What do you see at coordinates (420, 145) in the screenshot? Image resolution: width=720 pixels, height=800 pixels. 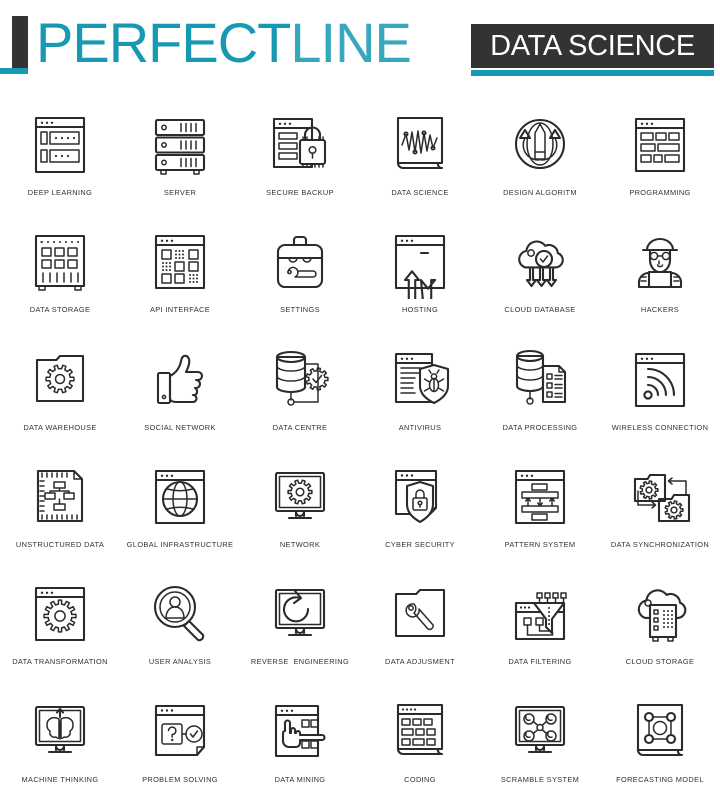 I see `waveform-chart-icon` at bounding box center [420, 145].